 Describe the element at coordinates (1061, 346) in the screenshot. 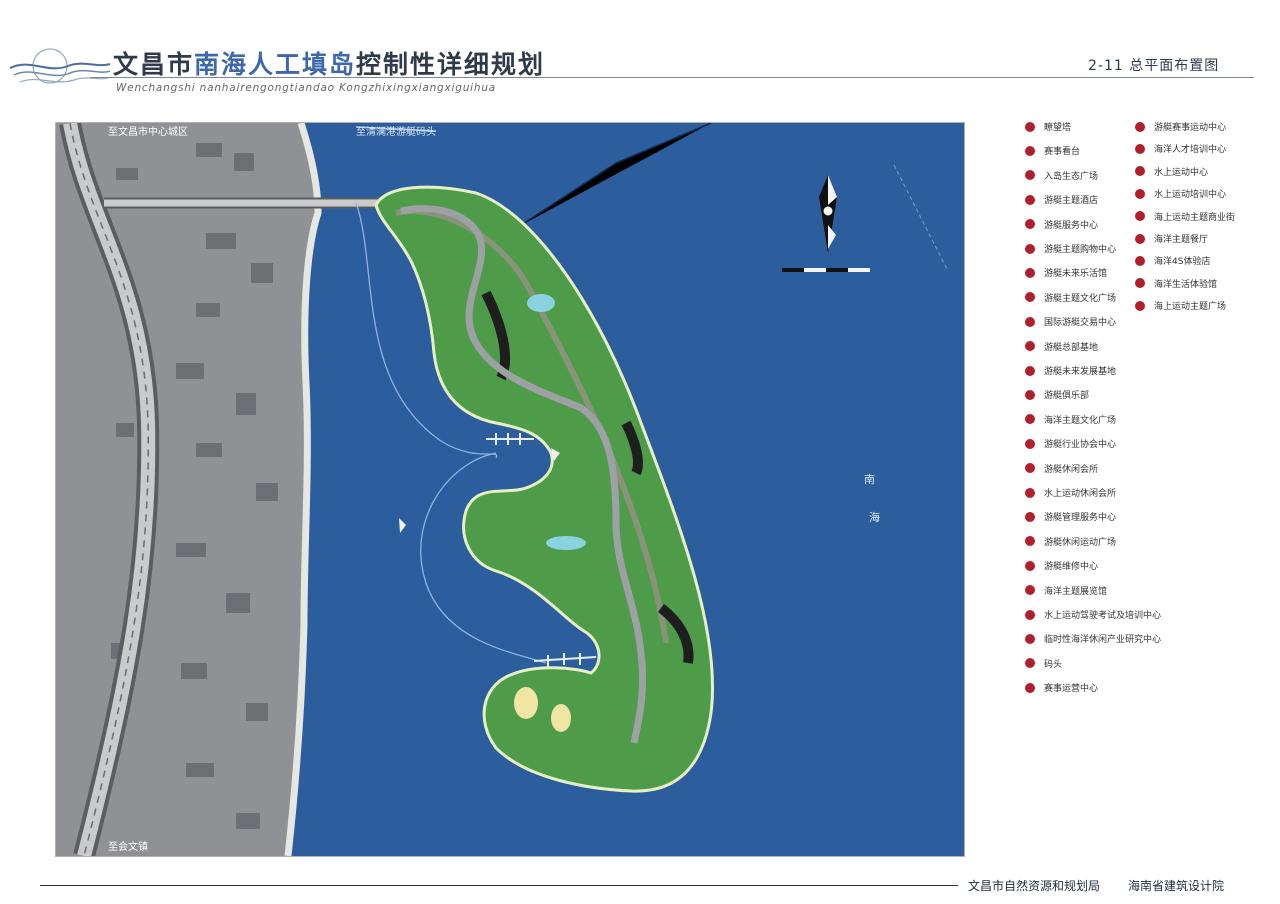

I see `legend-item: 游艇总部基地` at that location.